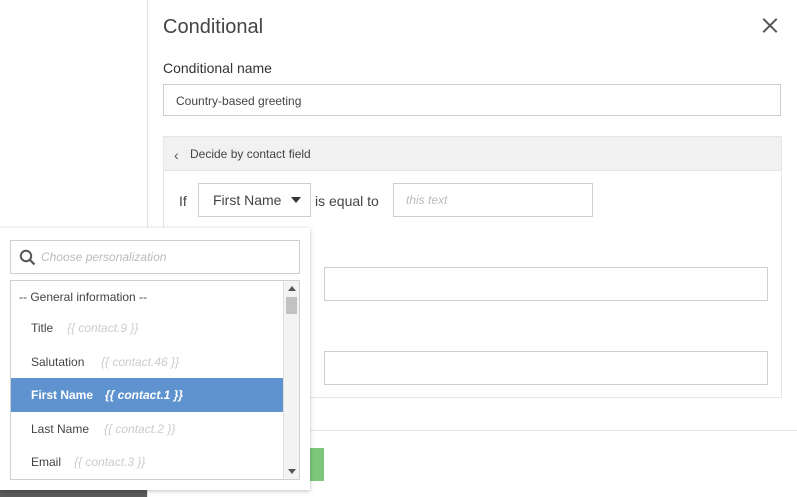 The height and width of the screenshot is (497, 797). What do you see at coordinates (217, 68) in the screenshot?
I see `conditional-name-label: Conditional name` at bounding box center [217, 68].